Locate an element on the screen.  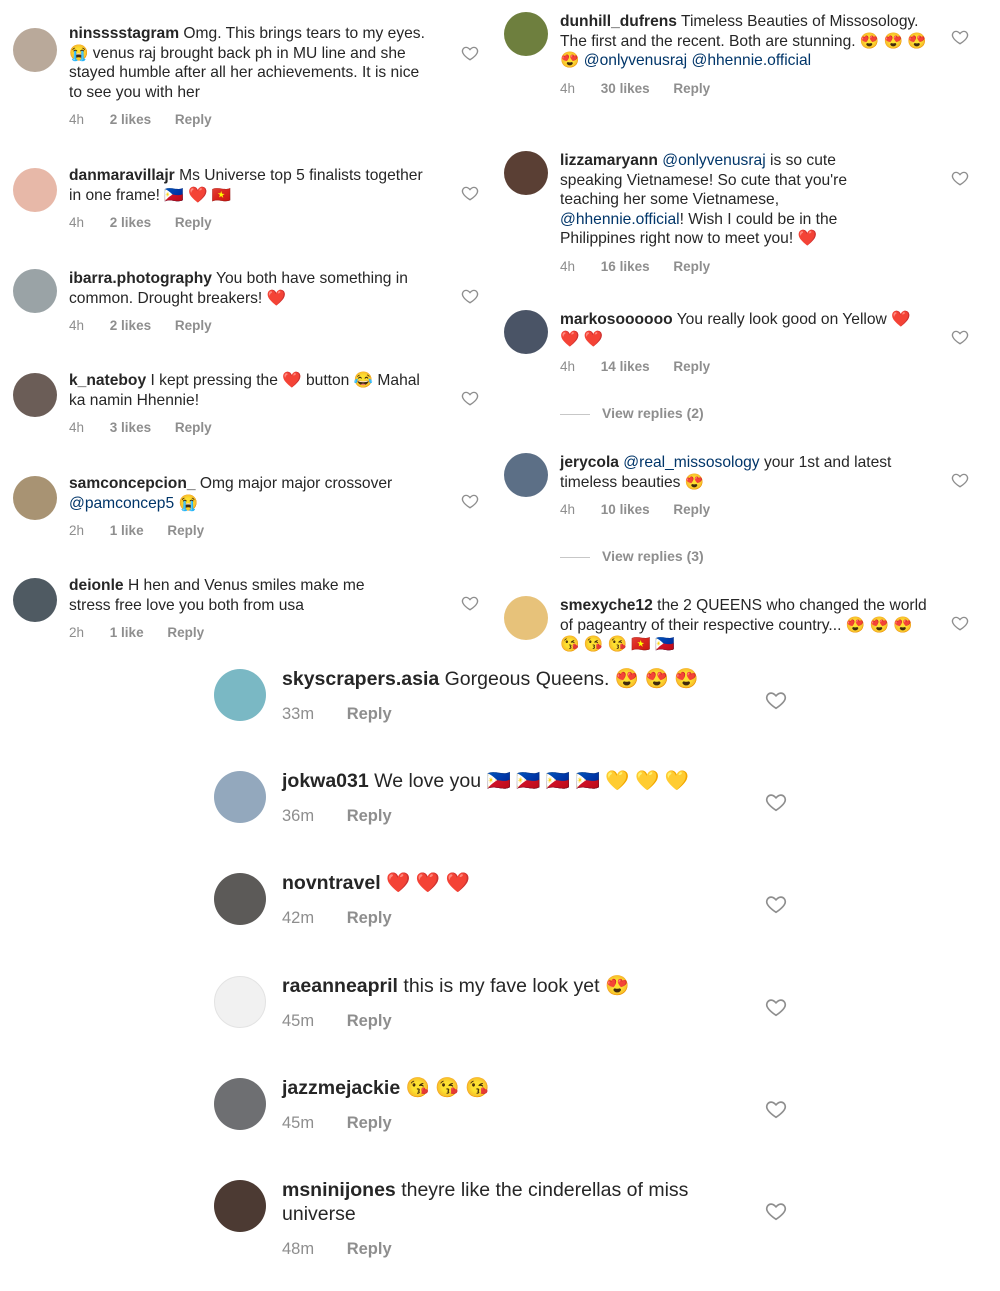
comment-username: danmaravillajr is located at coordinates (122, 175).